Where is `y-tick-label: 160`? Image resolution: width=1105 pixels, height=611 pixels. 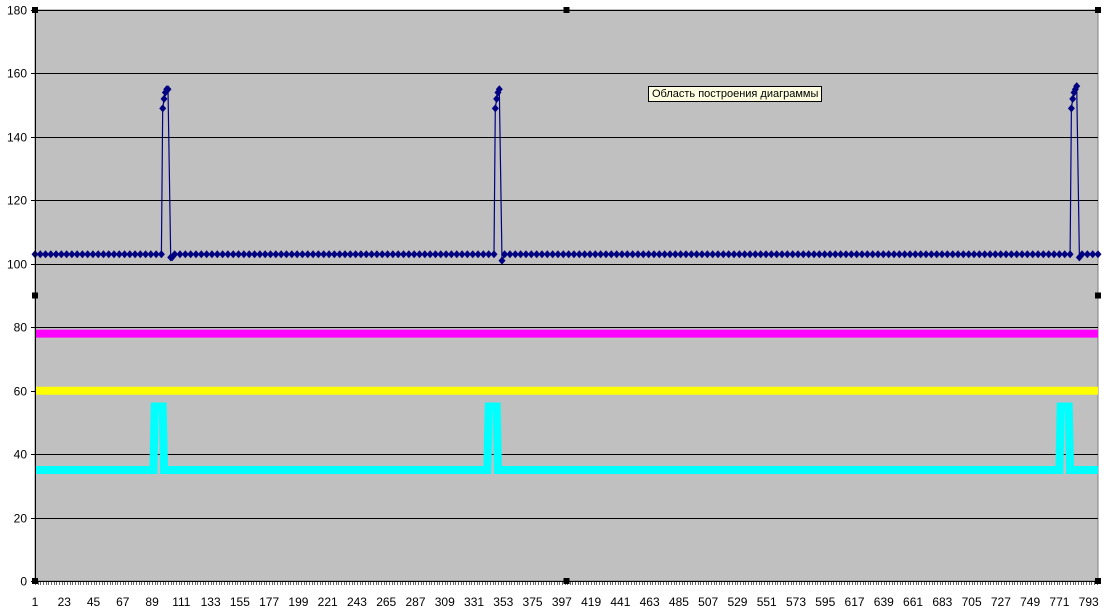
y-tick-label: 160 is located at coordinates (17, 74).